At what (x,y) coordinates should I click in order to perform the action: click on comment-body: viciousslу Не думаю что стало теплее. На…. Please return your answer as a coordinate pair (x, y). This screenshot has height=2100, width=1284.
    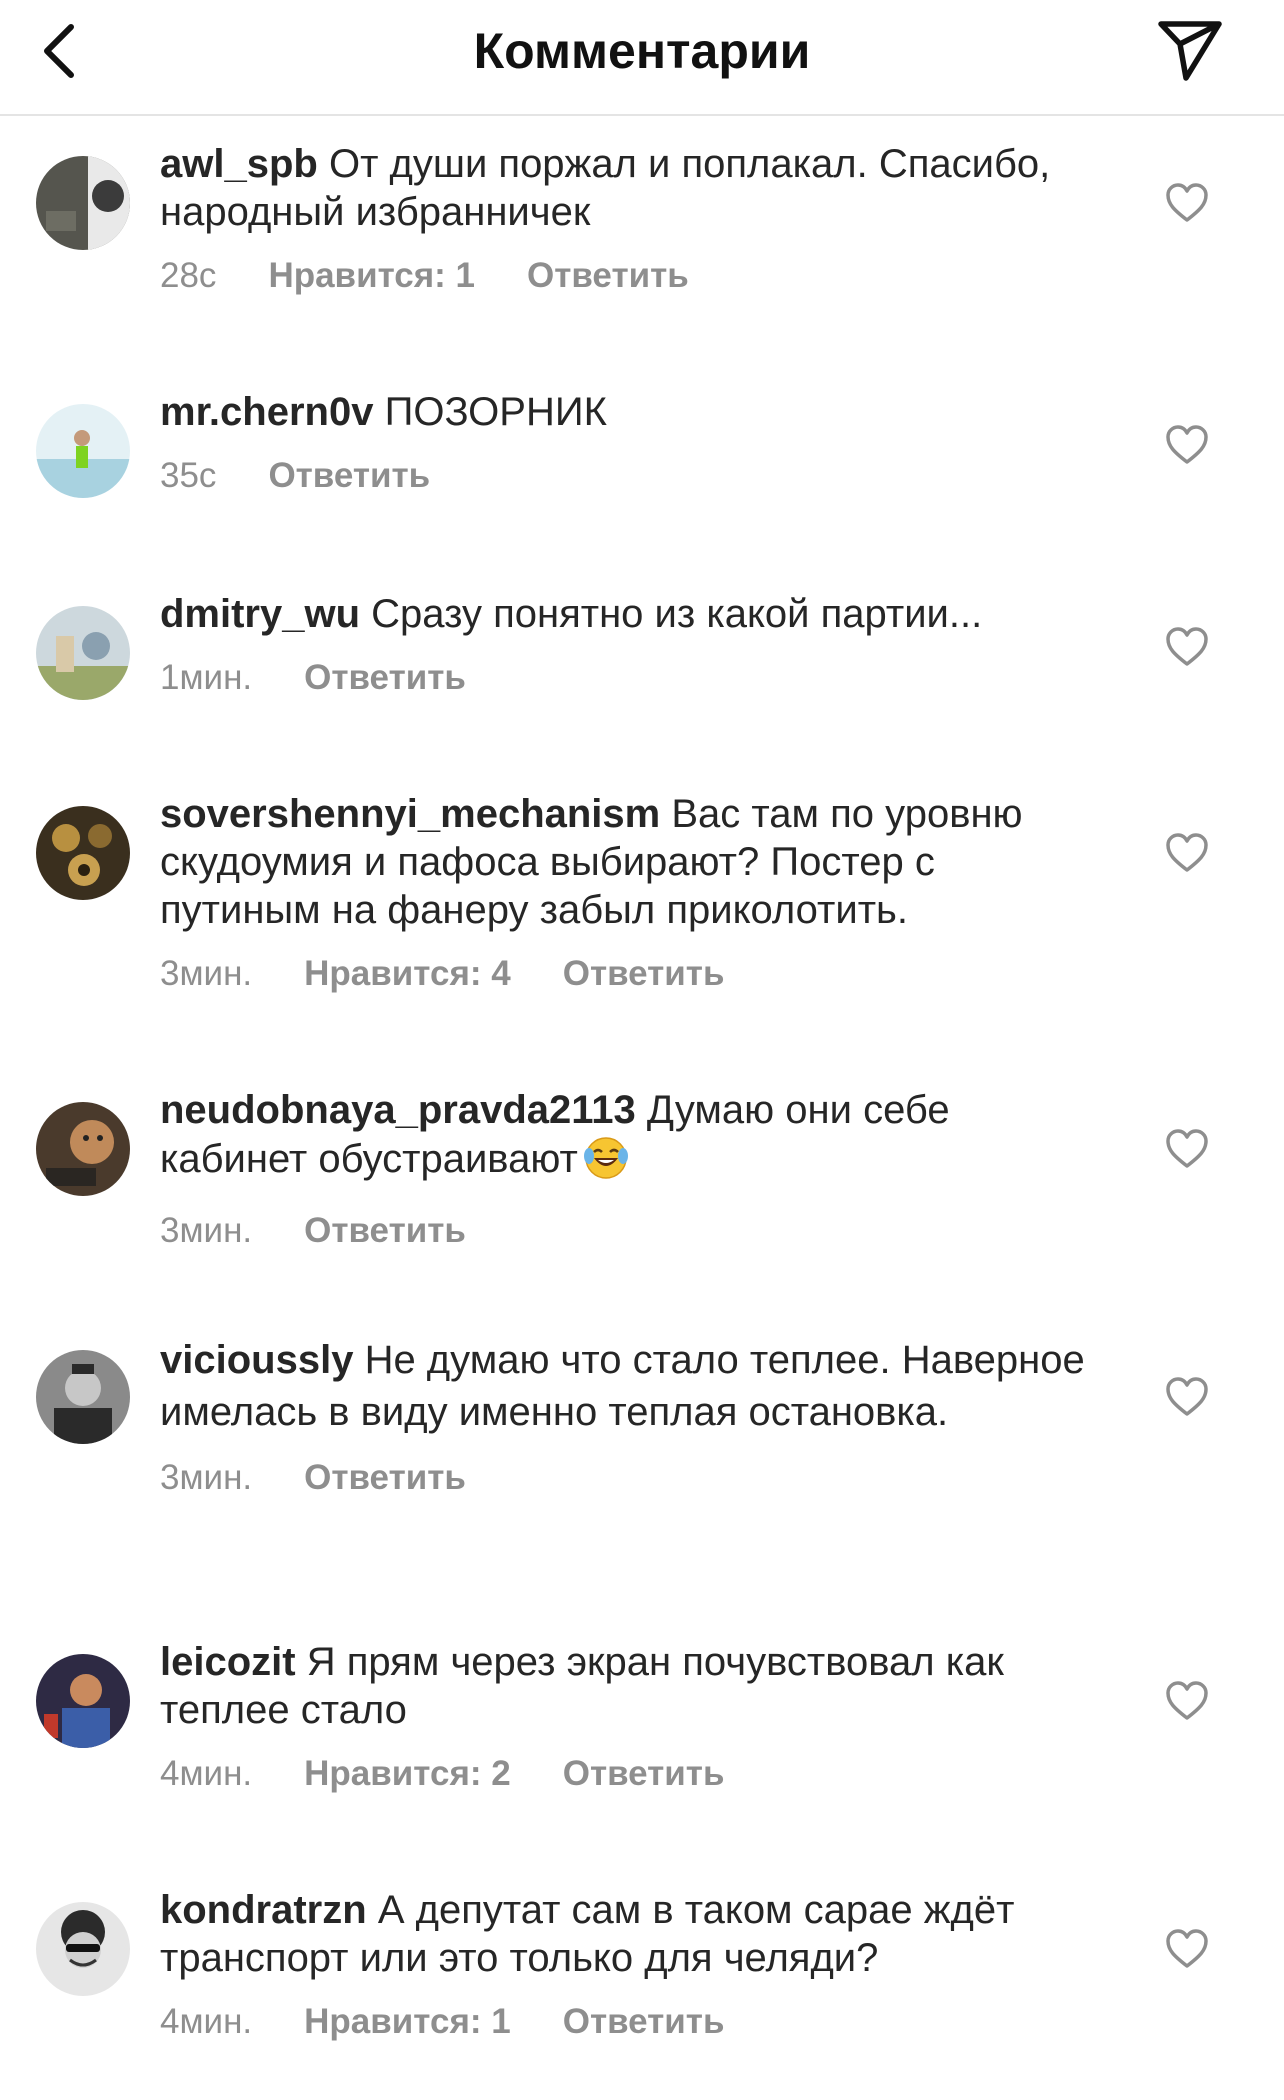
    Looking at the image, I should click on (630, 1417).